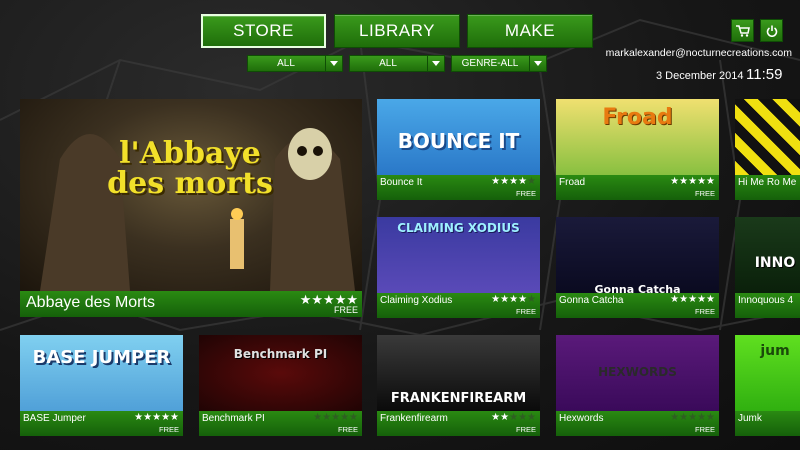 This screenshot has width=800, height=450. I want to click on game-tile-bounce-it: BOUNCE IT Bounce It ★★★★★ FREE, so click(458, 149).